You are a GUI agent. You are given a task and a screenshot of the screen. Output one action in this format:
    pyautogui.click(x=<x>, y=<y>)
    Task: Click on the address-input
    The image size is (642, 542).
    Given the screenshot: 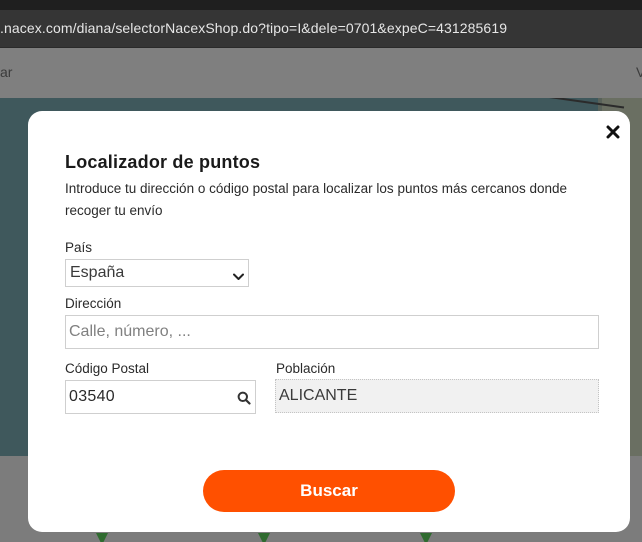 What is the action you would take?
    pyautogui.click(x=332, y=332)
    